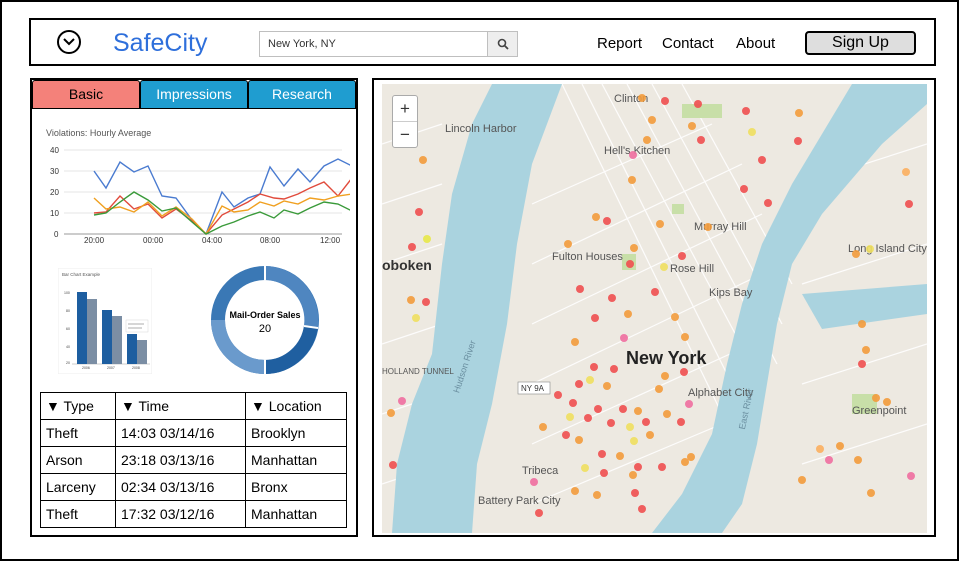 This screenshot has width=959, height=561. I want to click on column-header-type: ▼ Type, so click(78, 406).